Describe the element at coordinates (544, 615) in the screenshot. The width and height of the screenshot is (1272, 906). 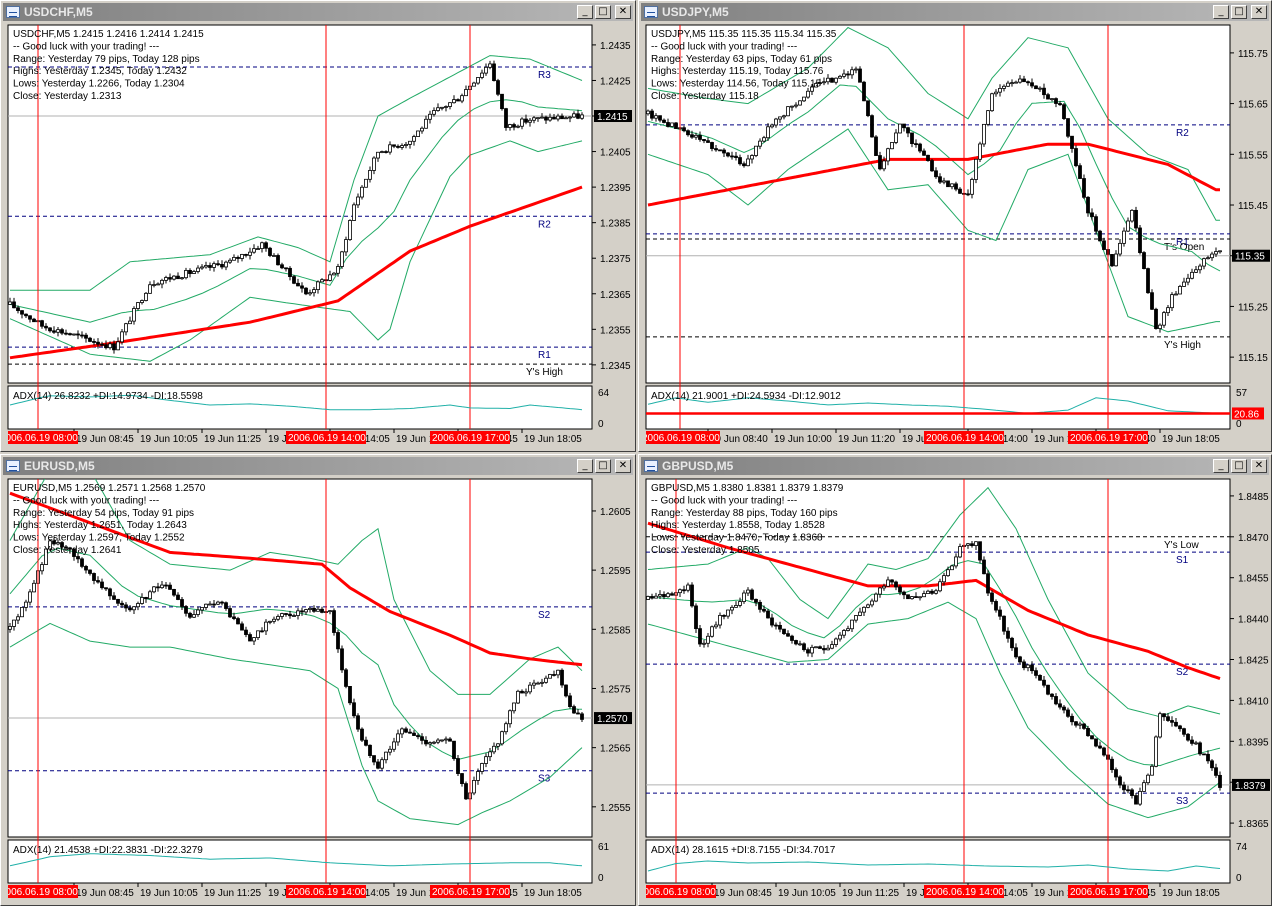
I see `level-label: S2` at that location.